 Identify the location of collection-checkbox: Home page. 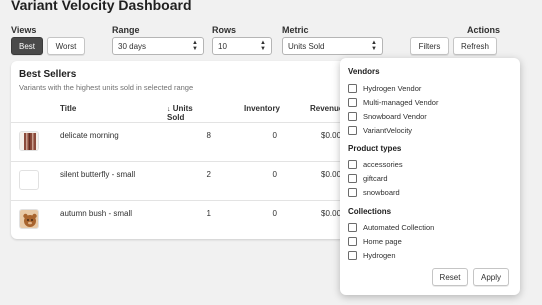
(375, 241).